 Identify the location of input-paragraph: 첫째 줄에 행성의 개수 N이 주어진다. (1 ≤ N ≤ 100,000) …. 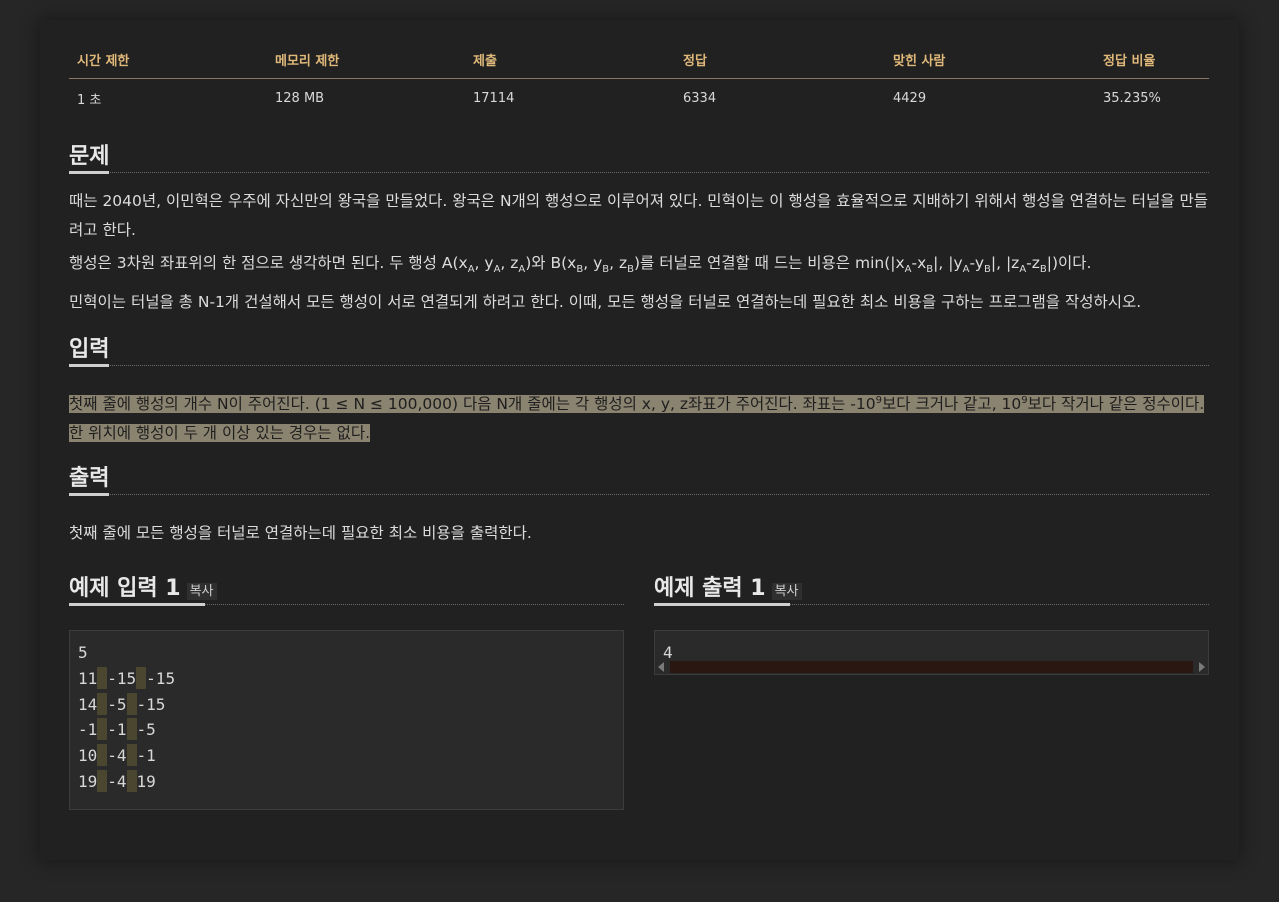
(639, 419).